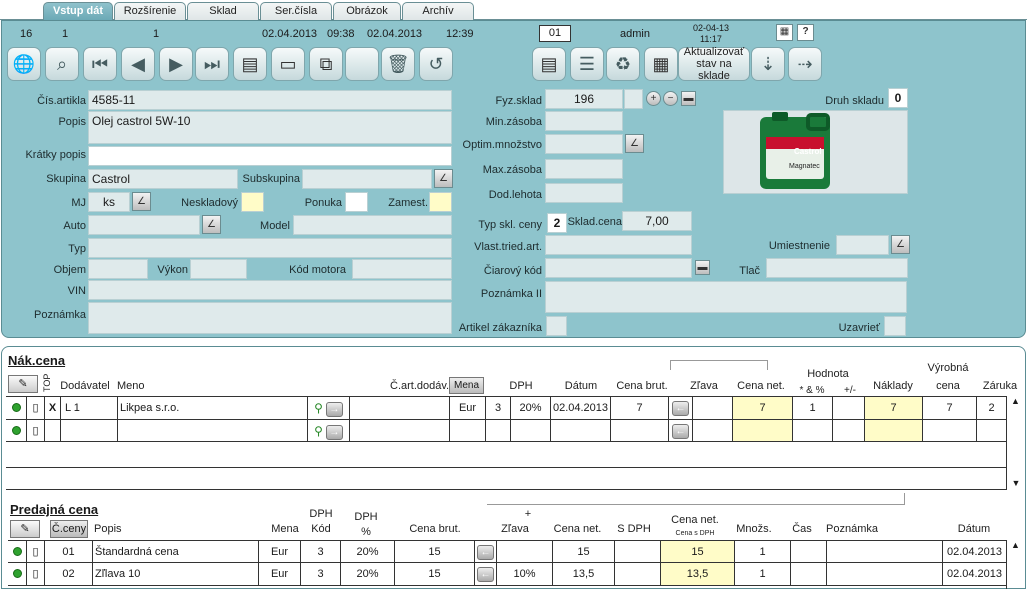  Describe the element at coordinates (714, 64) in the screenshot. I see `update-stock-button: Aktualizovať stav na sklade` at that location.